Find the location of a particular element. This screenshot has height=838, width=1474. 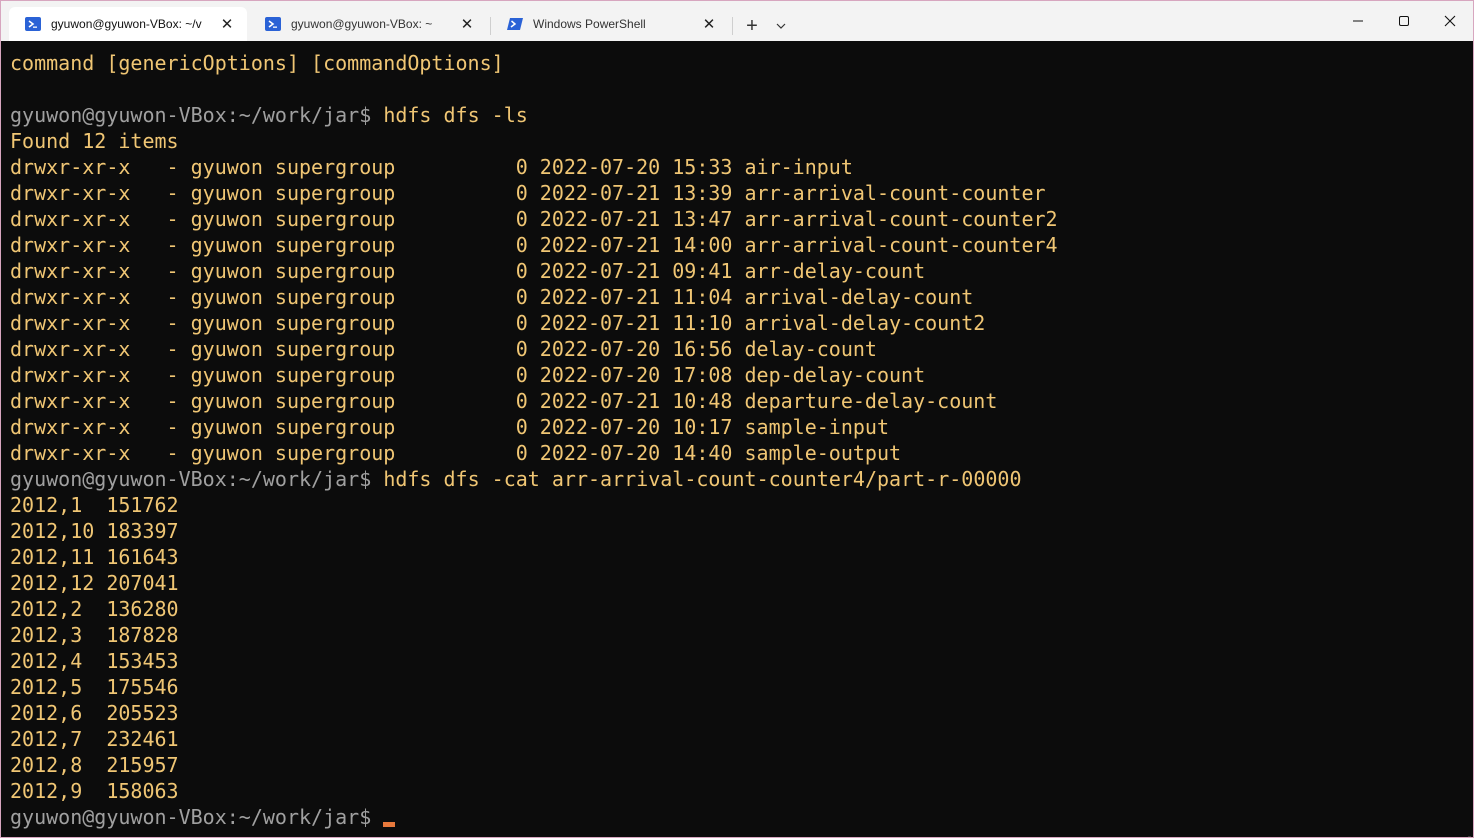

cat-row: 2012,2 136280 is located at coordinates (94, 609).